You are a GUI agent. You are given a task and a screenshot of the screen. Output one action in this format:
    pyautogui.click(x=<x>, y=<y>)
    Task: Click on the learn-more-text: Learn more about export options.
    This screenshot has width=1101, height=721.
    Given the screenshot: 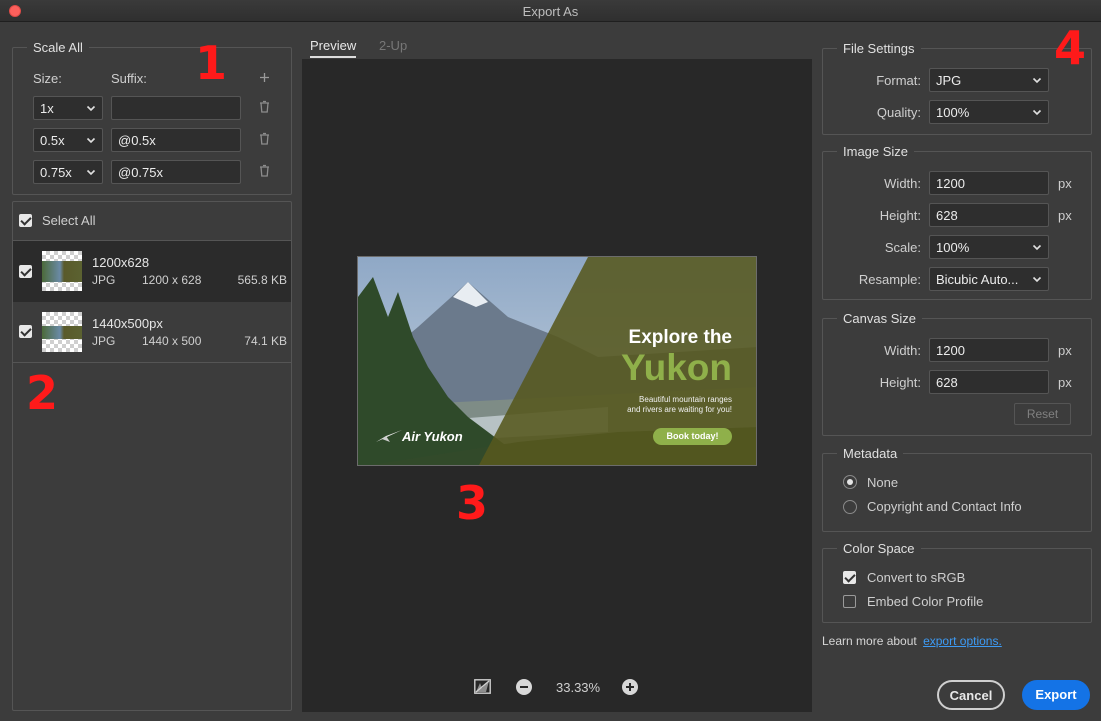 What is the action you would take?
    pyautogui.click(x=912, y=641)
    